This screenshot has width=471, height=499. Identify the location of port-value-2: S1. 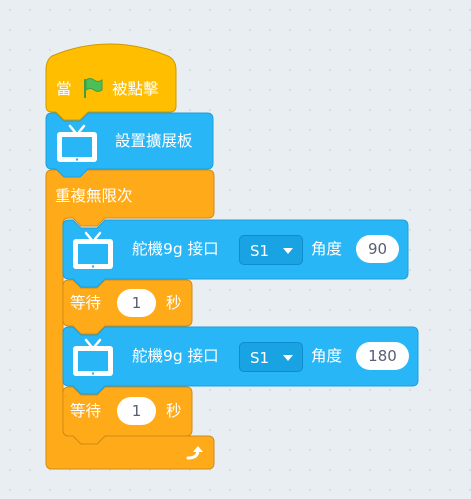
(260, 358).